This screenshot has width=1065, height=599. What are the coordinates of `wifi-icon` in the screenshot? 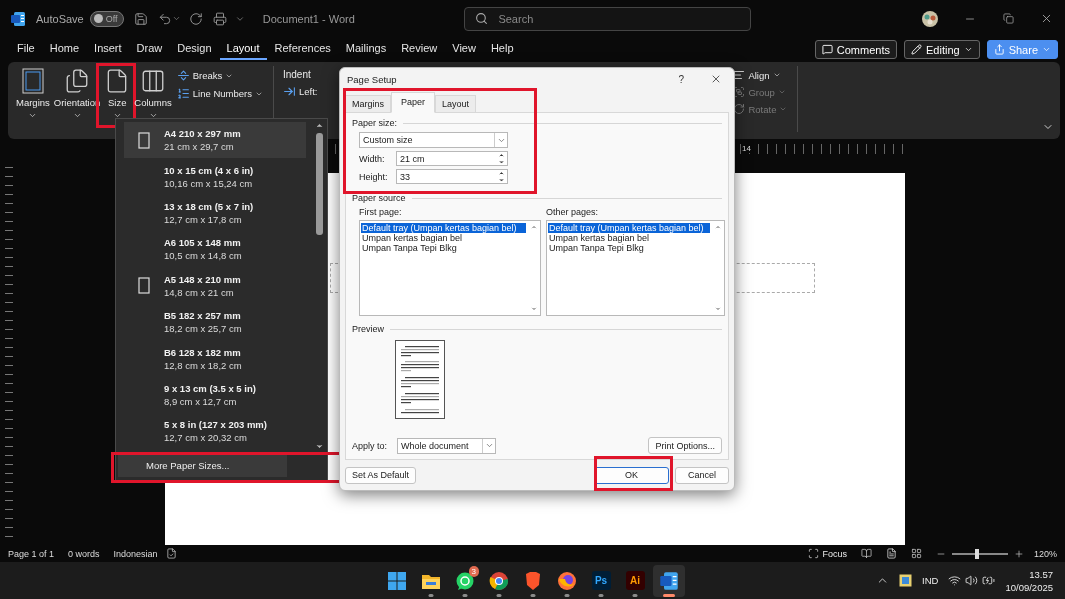 It's located at (955, 580).